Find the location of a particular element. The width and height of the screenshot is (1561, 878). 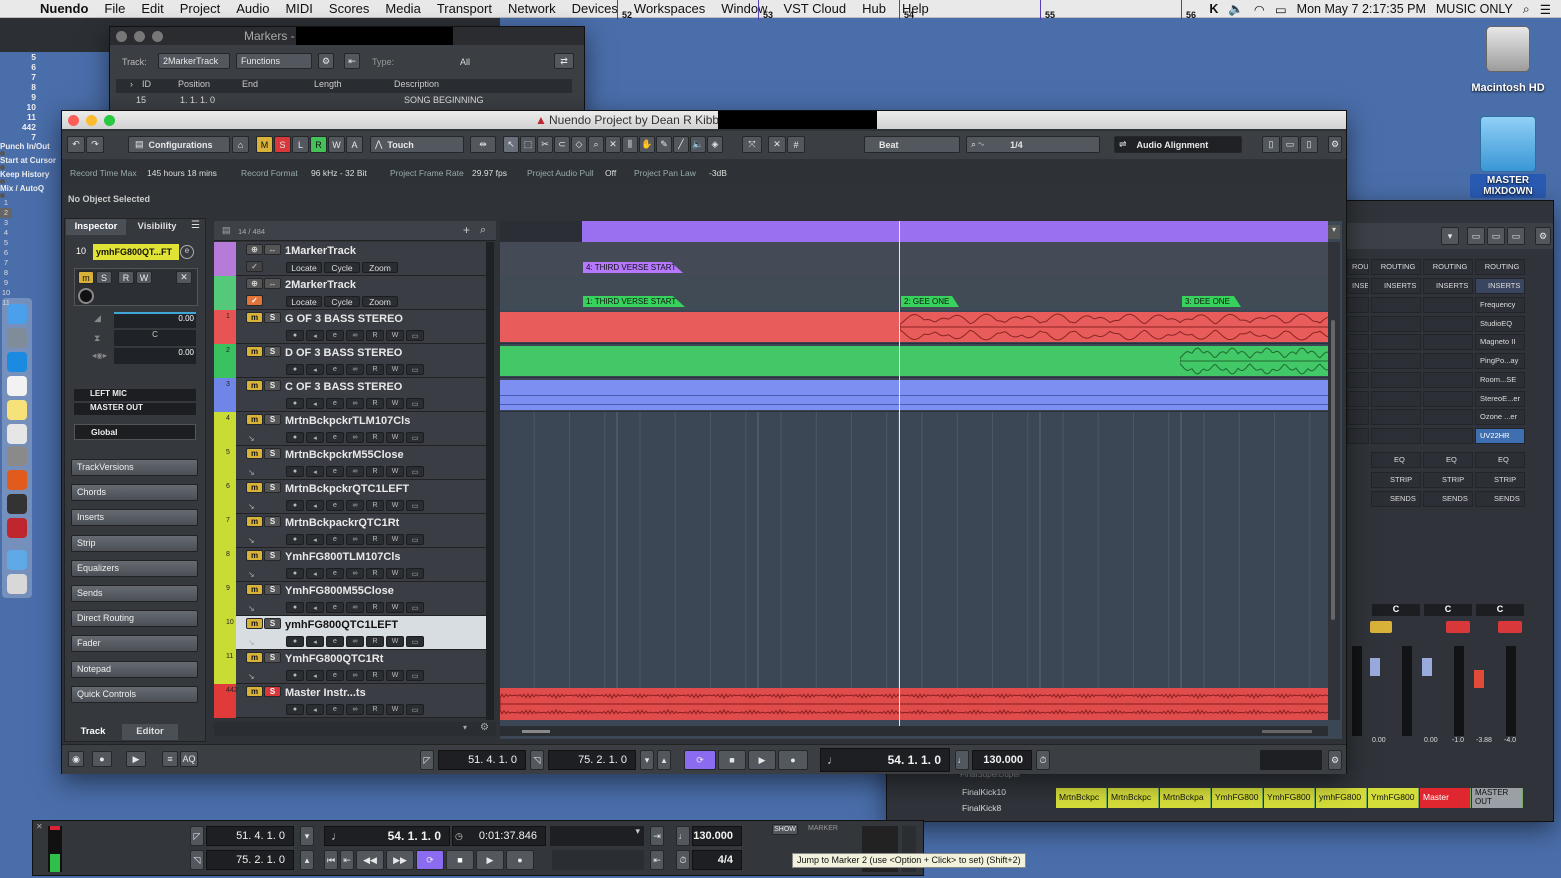

mute-button-mx1 is located at coordinates (1381, 627).